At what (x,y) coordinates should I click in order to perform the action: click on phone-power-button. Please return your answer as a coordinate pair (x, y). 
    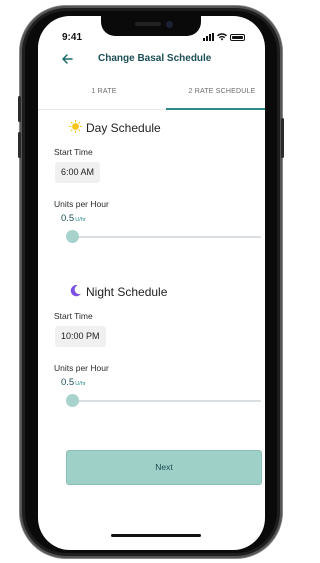
    Looking at the image, I should click on (282, 138).